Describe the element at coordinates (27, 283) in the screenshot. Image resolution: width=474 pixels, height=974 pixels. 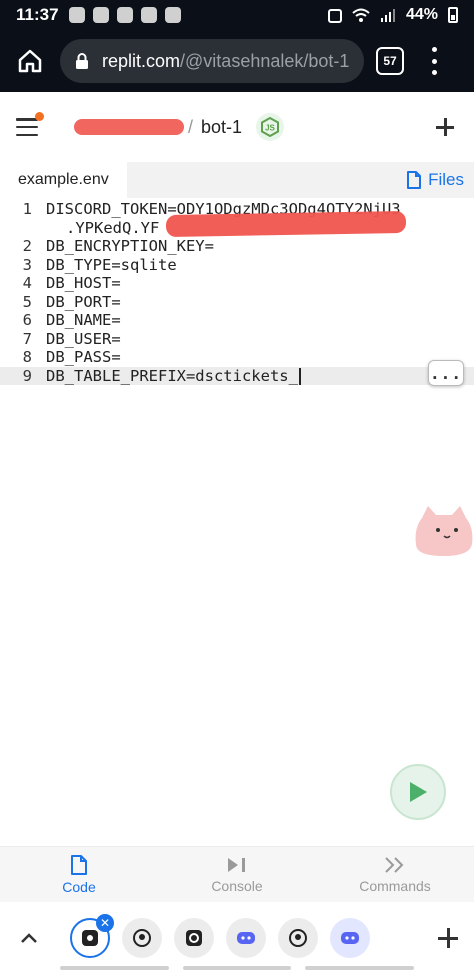
I see `line-number: 4` at that location.